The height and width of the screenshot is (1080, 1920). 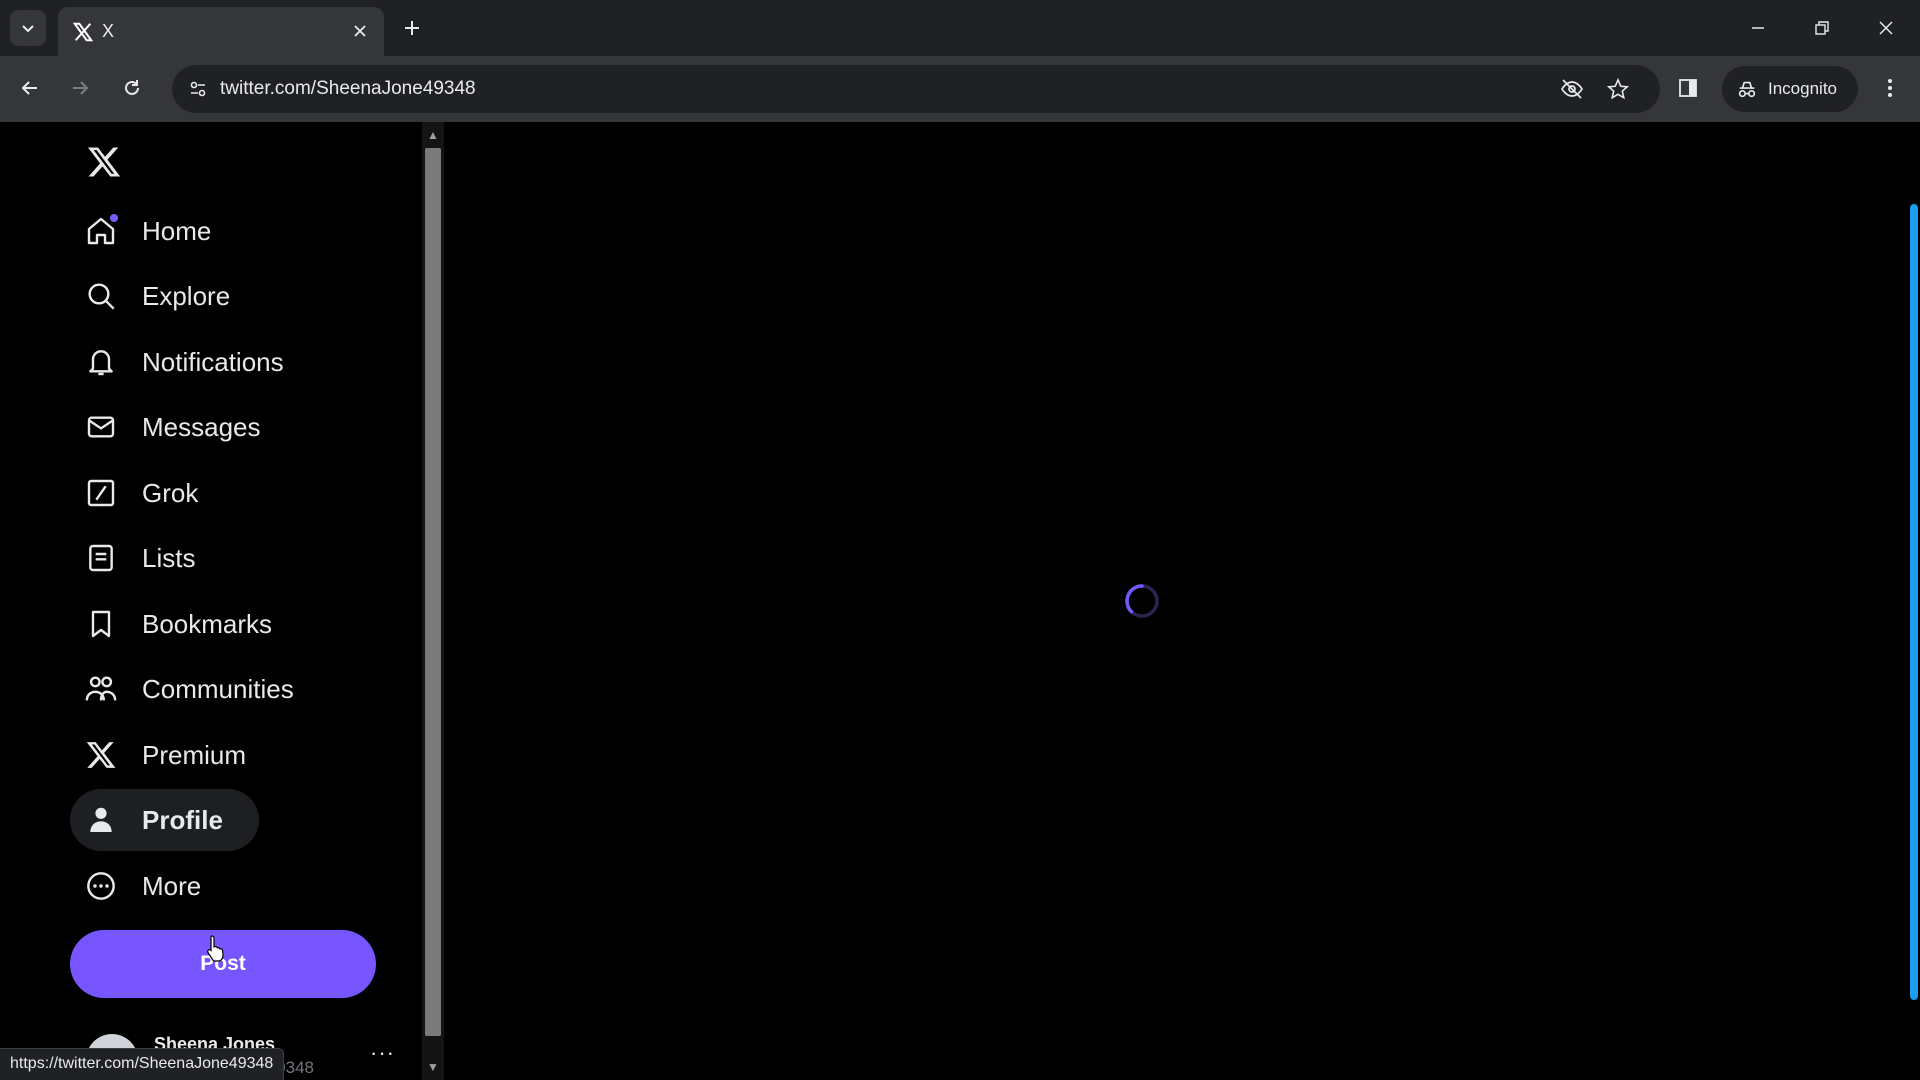 I want to click on scroll-up-arrow: ▲, so click(x=433, y=135).